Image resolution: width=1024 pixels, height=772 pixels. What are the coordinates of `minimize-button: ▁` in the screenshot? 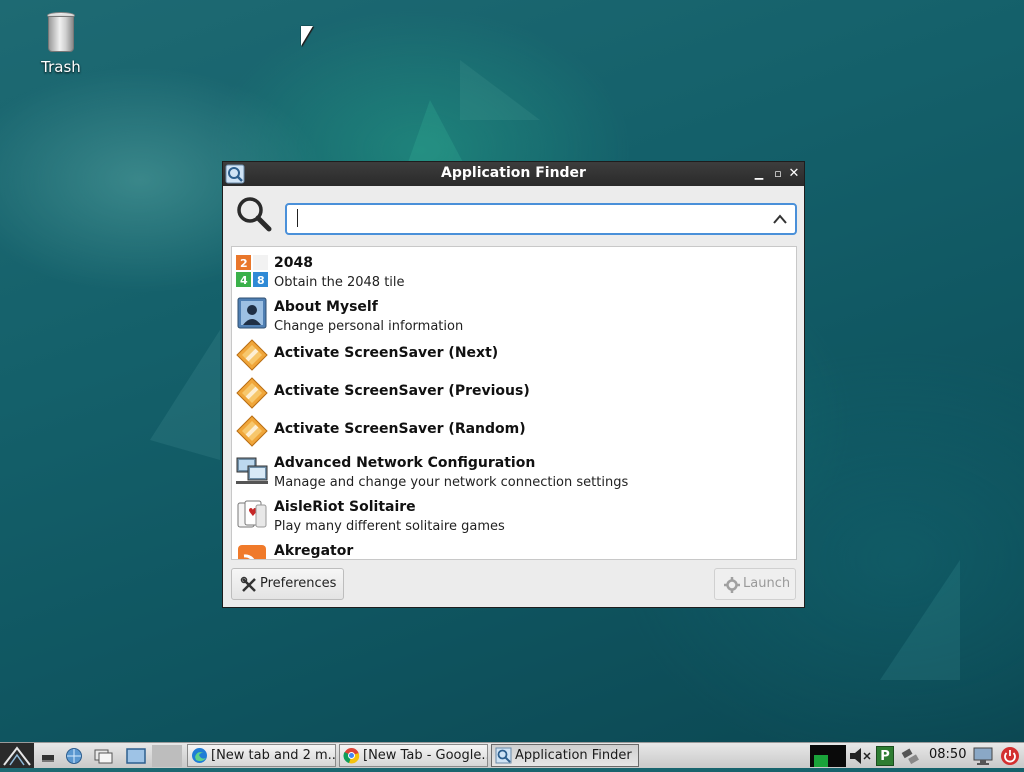 It's located at (759, 174).